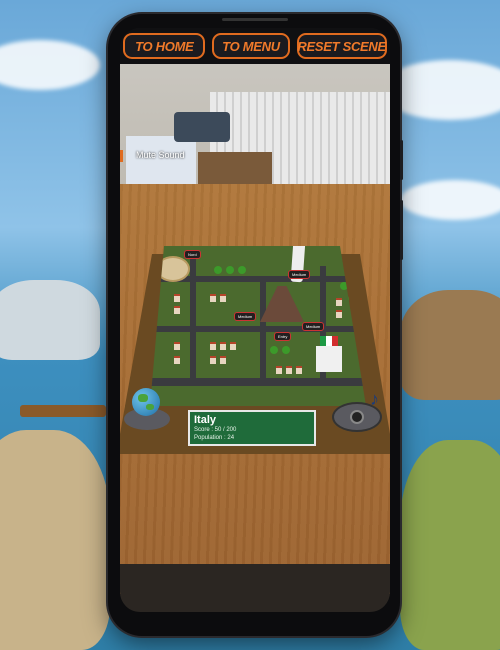 The image size is (500, 650). Describe the element at coordinates (341, 46) in the screenshot. I see `reset-scene-button: RESET SCENE` at that location.